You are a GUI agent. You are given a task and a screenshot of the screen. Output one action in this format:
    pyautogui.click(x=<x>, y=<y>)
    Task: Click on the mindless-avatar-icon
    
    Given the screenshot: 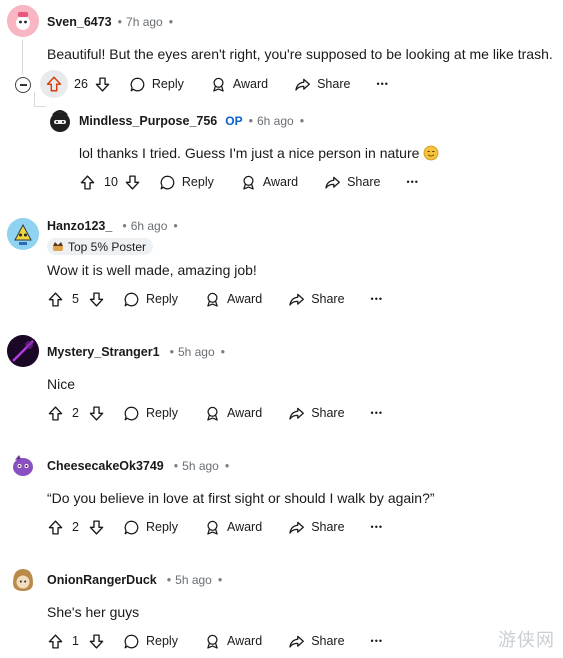 What is the action you would take?
    pyautogui.click(x=60, y=121)
    